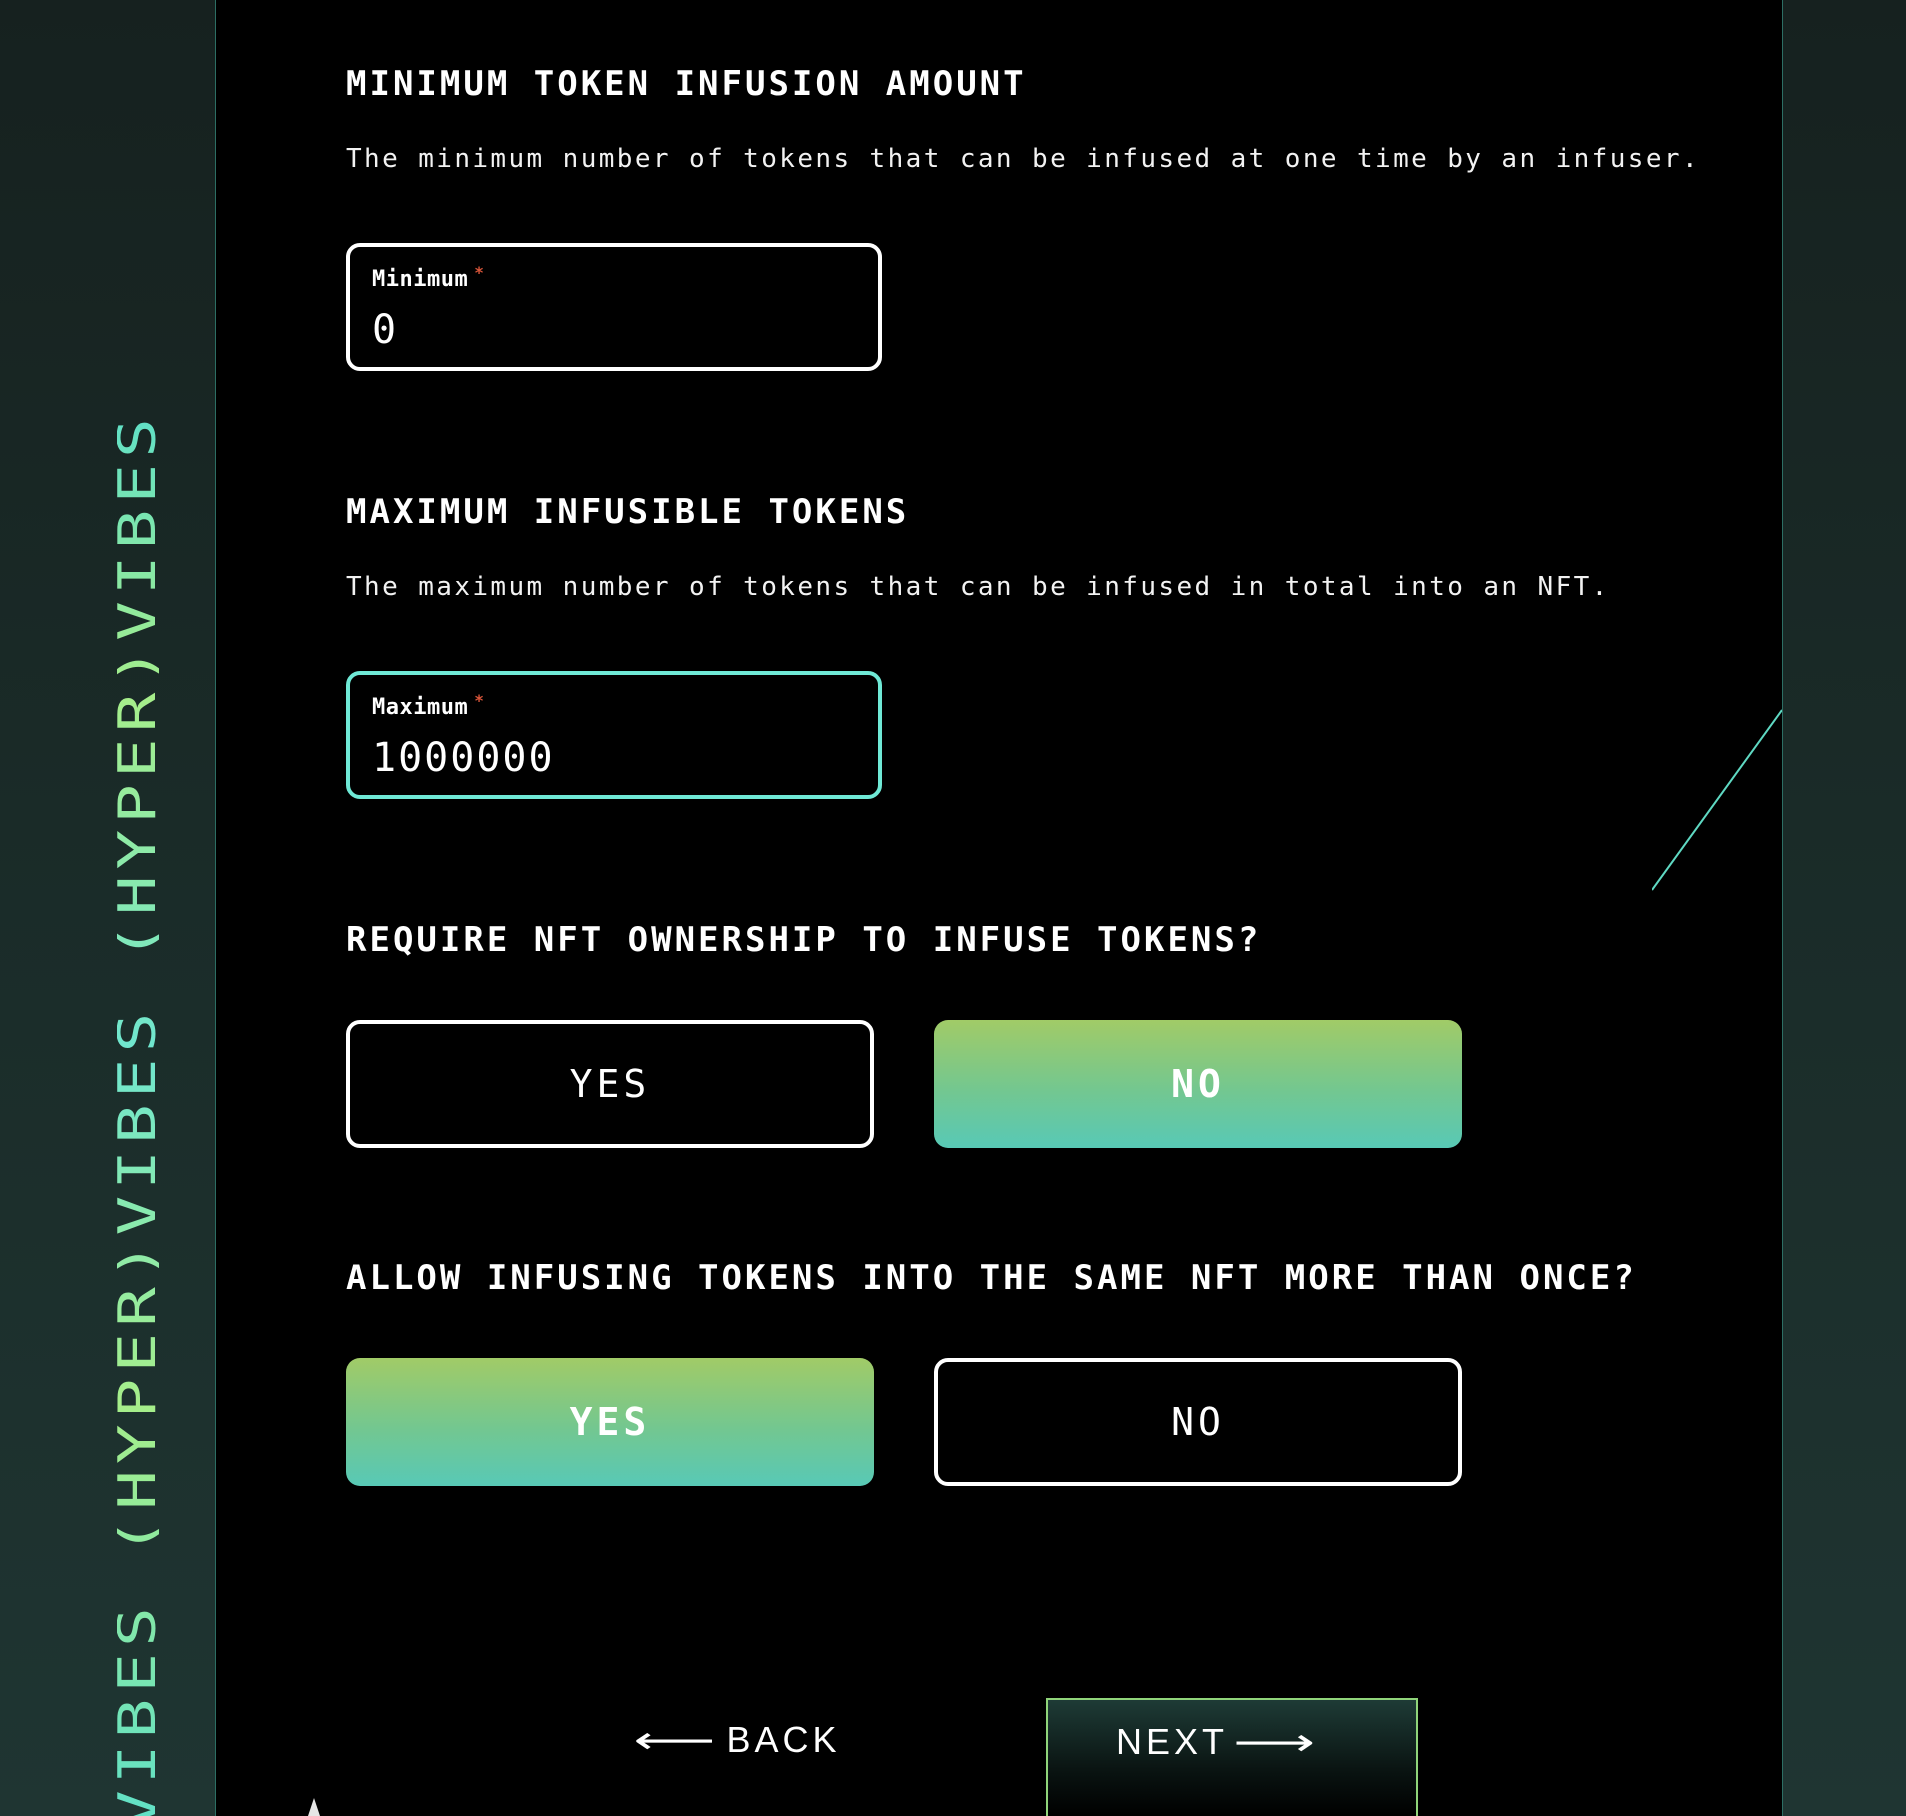 Image resolution: width=1906 pixels, height=1816 pixels. Describe the element at coordinates (1198, 1422) in the screenshot. I see `allow-multiple-no-button: NO` at that location.